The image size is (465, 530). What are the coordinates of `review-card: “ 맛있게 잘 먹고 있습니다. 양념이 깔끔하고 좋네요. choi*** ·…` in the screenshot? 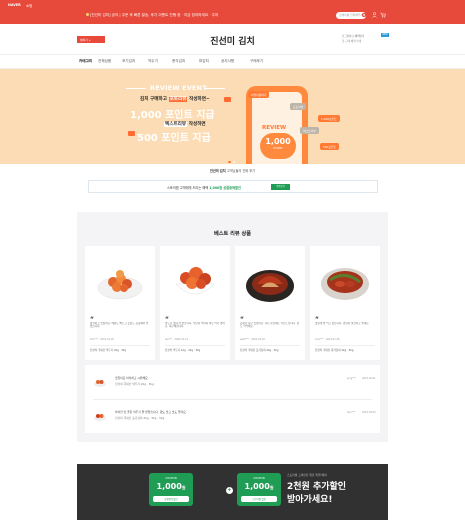 It's located at (345, 303).